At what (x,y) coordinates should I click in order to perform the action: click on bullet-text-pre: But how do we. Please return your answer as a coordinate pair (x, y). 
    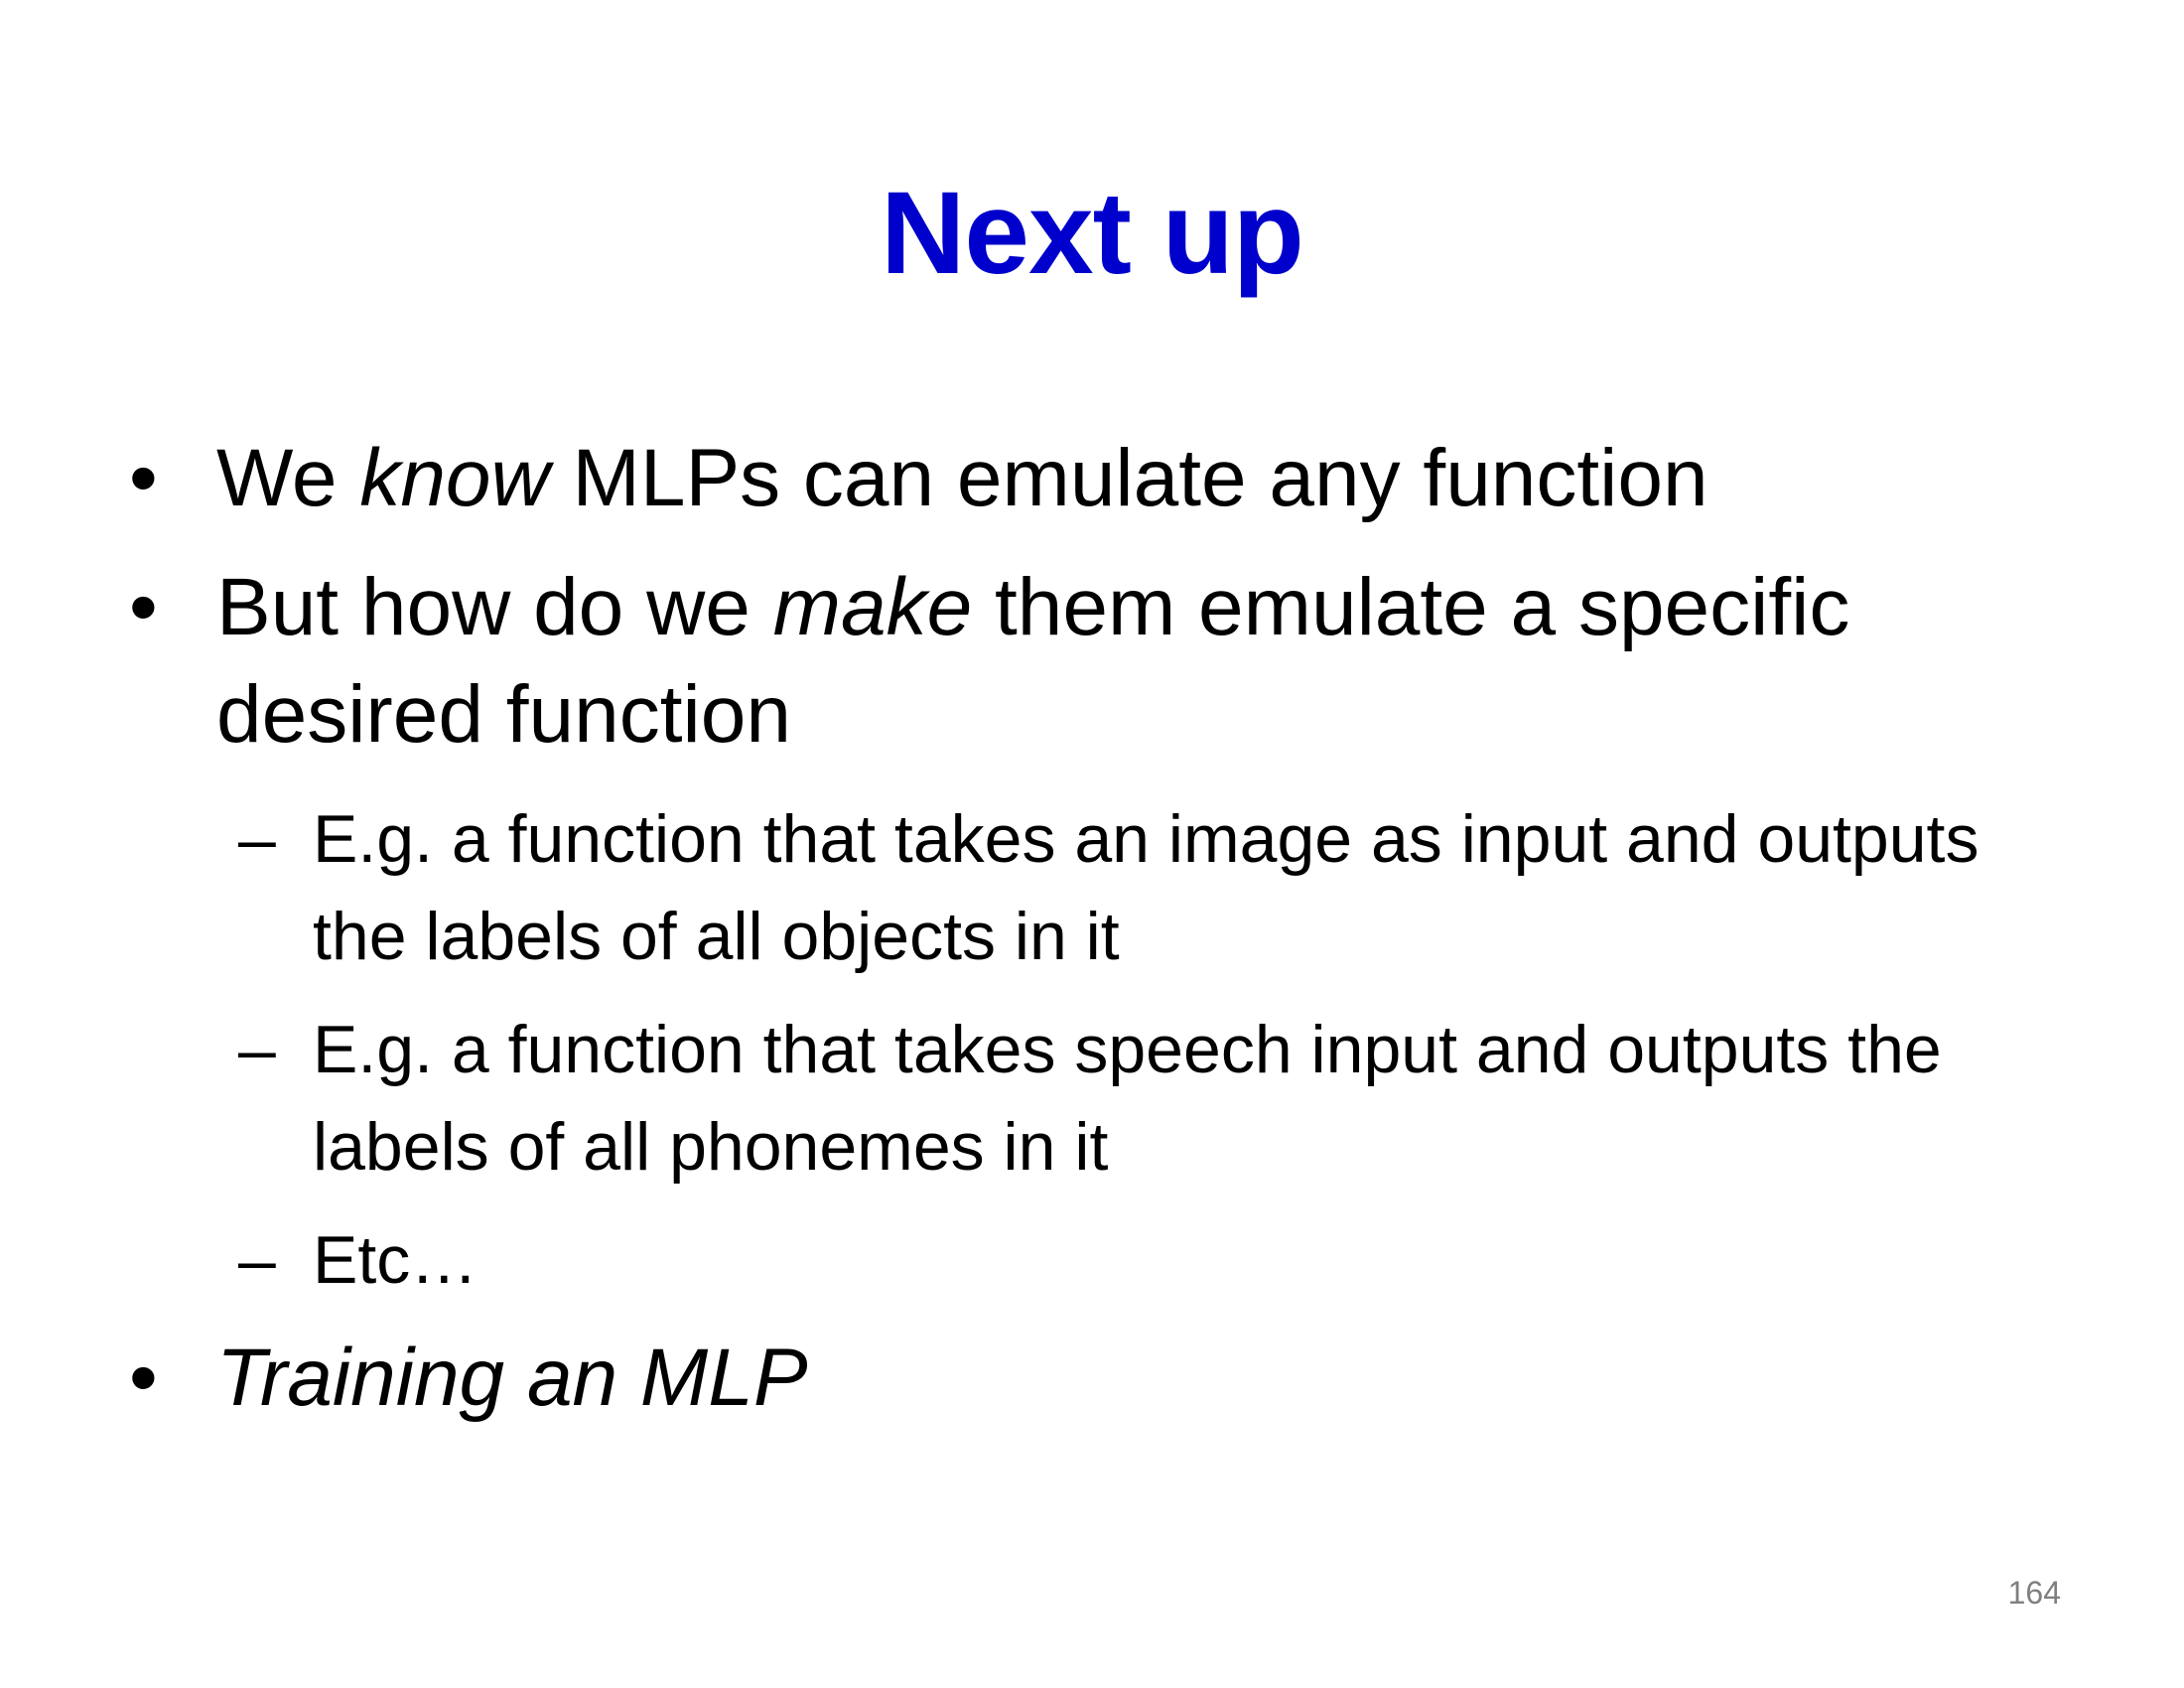
    Looking at the image, I should click on (494, 607).